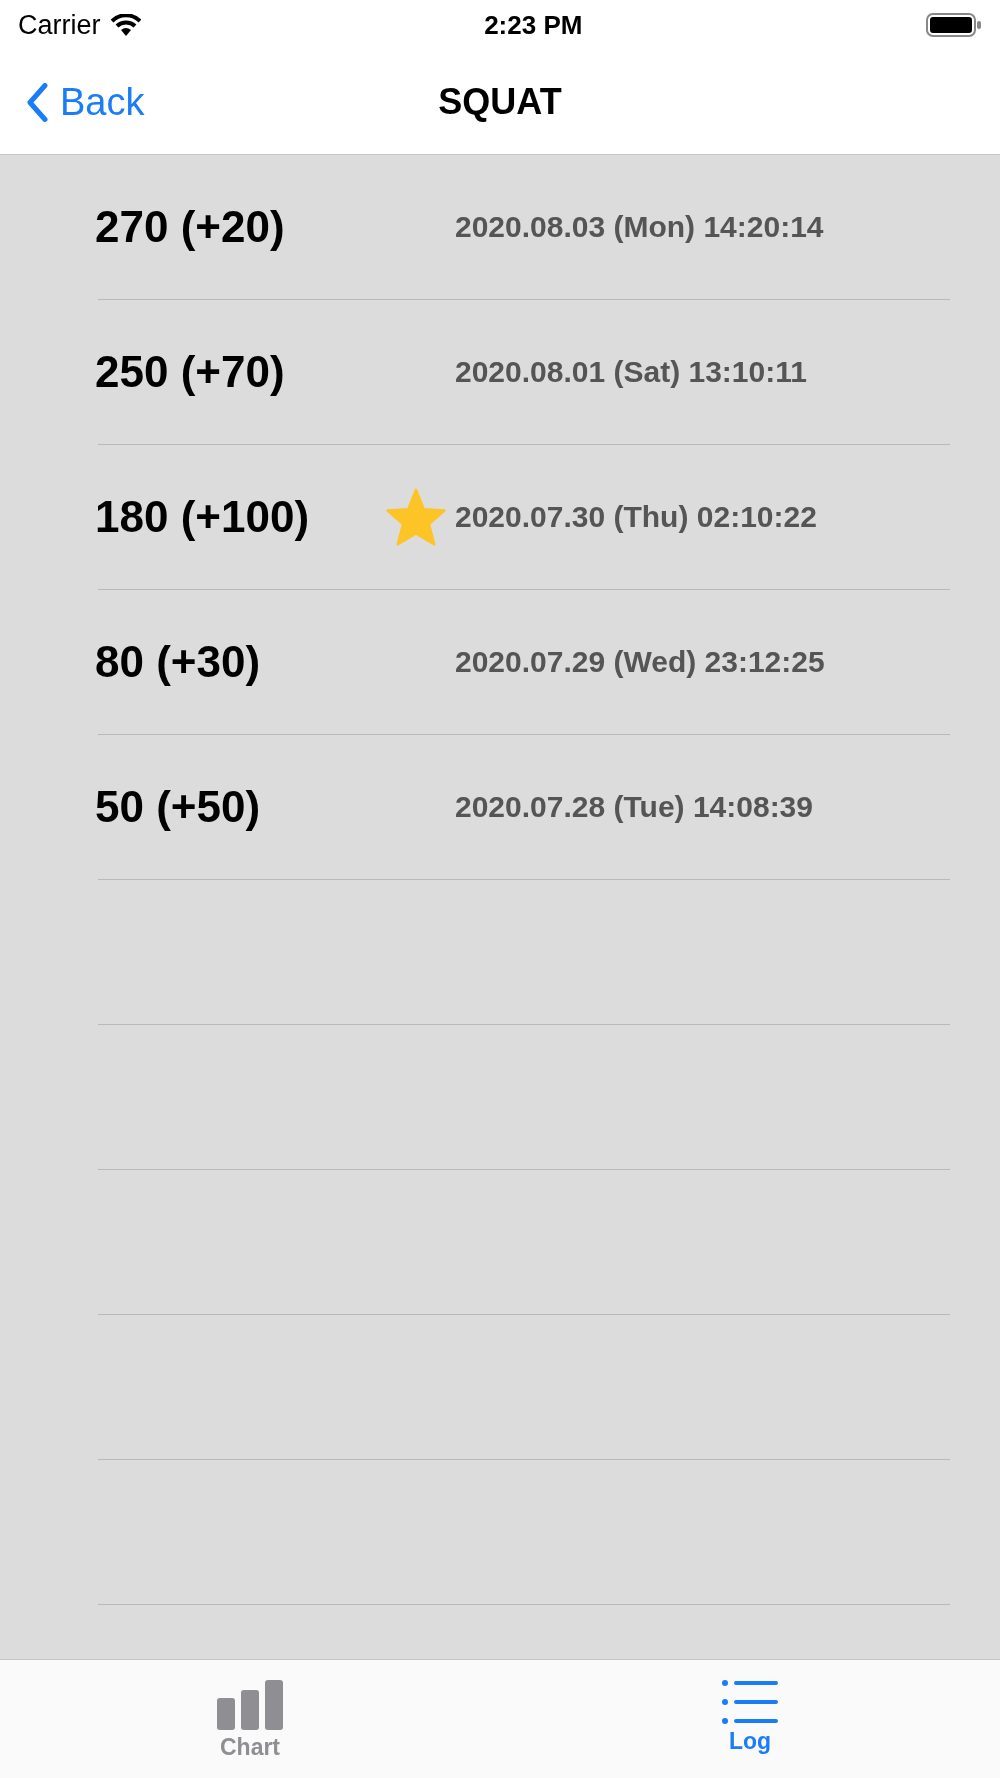 Image resolution: width=1000 pixels, height=1778 pixels. Describe the element at coordinates (178, 807) in the screenshot. I see `weight-label: 50 (+50)` at that location.